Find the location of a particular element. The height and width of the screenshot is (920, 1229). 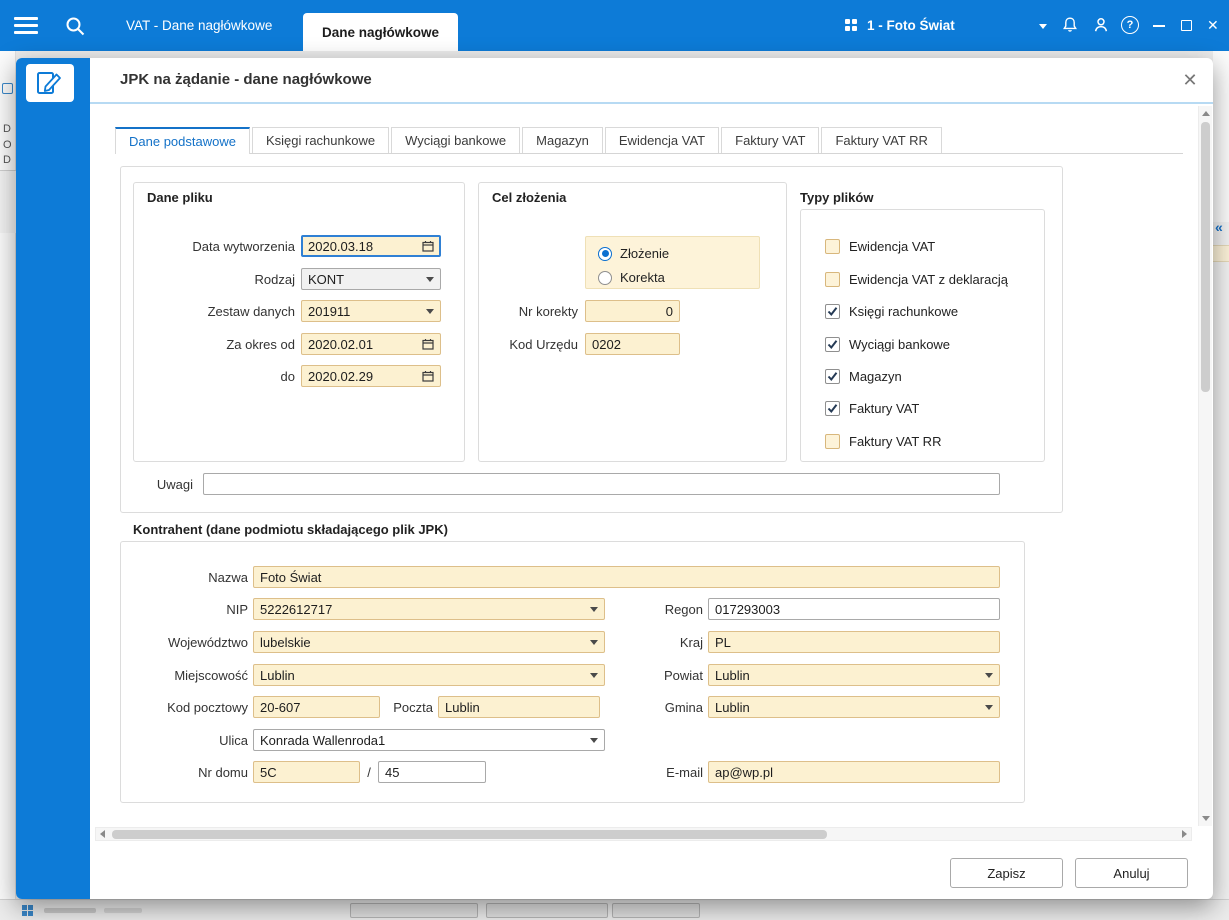

tab-ksiegi-rachunkowe: Księgi rachunkowe is located at coordinates (320, 140).